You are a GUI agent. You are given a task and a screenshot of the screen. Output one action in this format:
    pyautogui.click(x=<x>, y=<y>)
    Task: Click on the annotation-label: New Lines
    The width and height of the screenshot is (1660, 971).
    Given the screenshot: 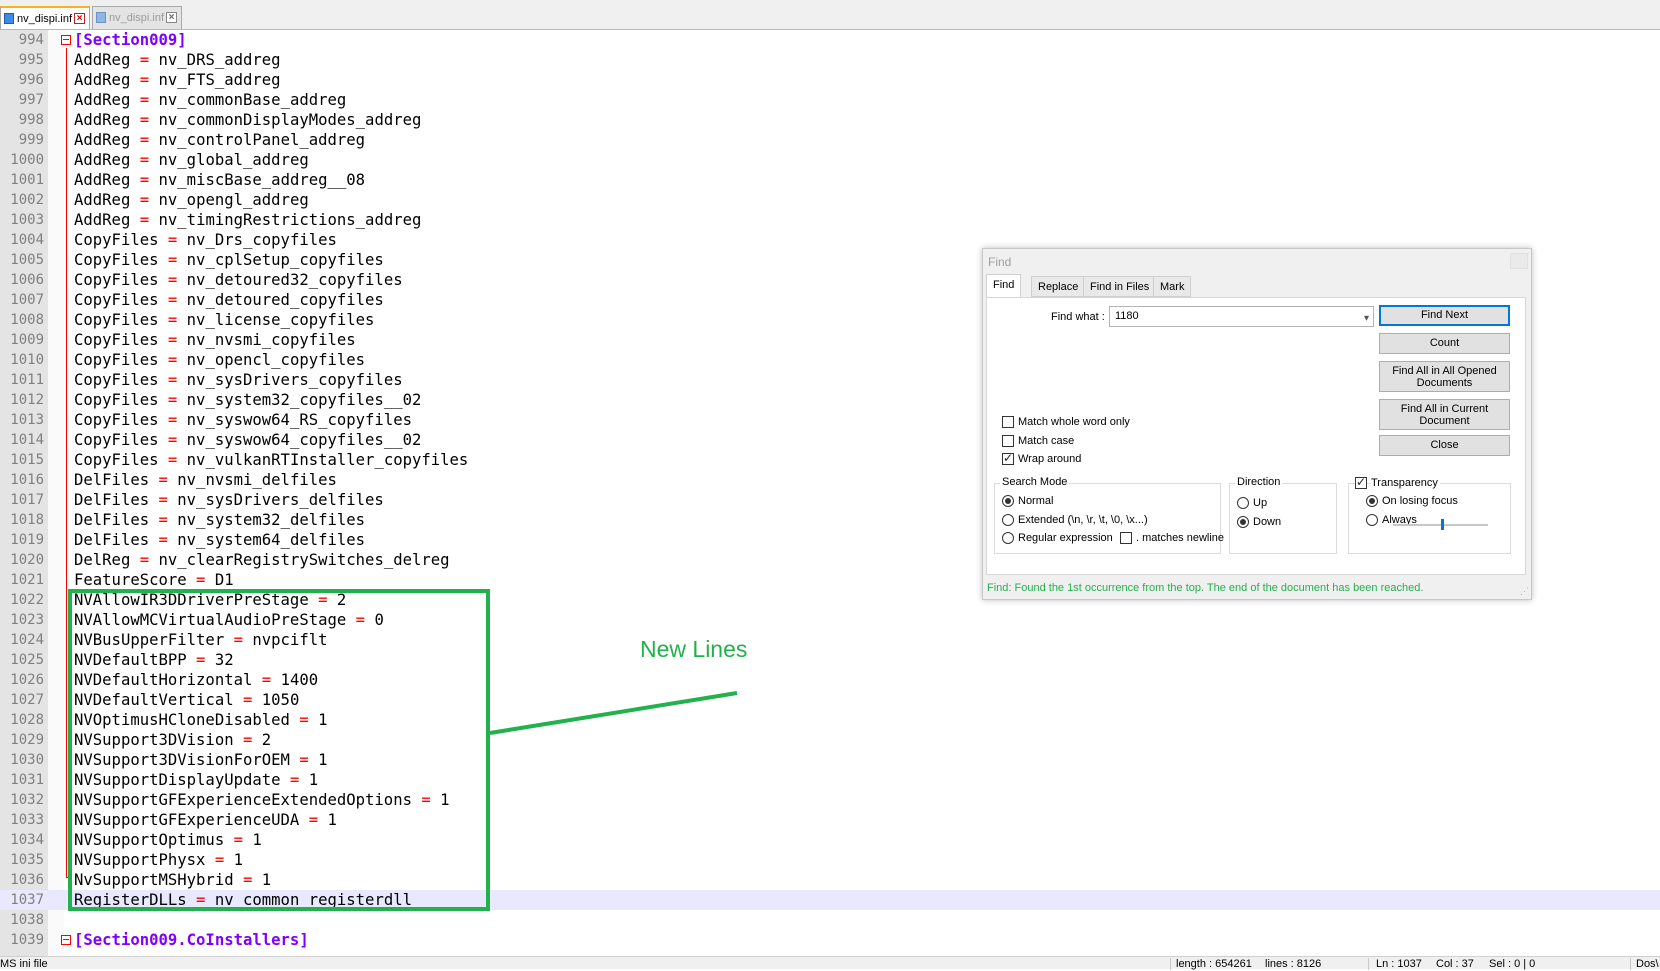 What is the action you would take?
    pyautogui.click(x=694, y=649)
    